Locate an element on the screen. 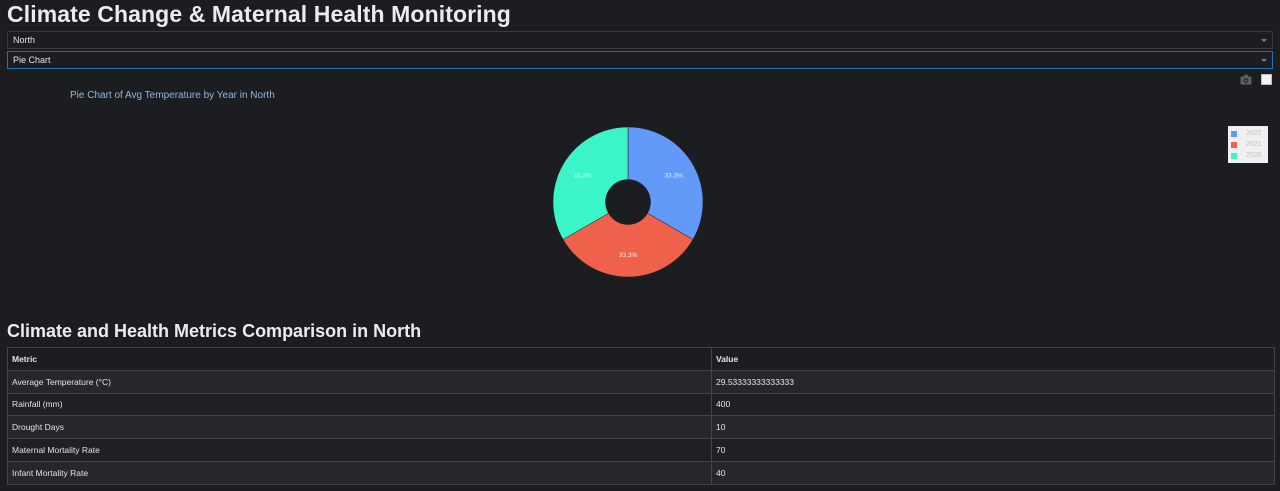 This screenshot has height=491, width=1280. table-row: Infant Mortality Rate 40 is located at coordinates (641, 472).